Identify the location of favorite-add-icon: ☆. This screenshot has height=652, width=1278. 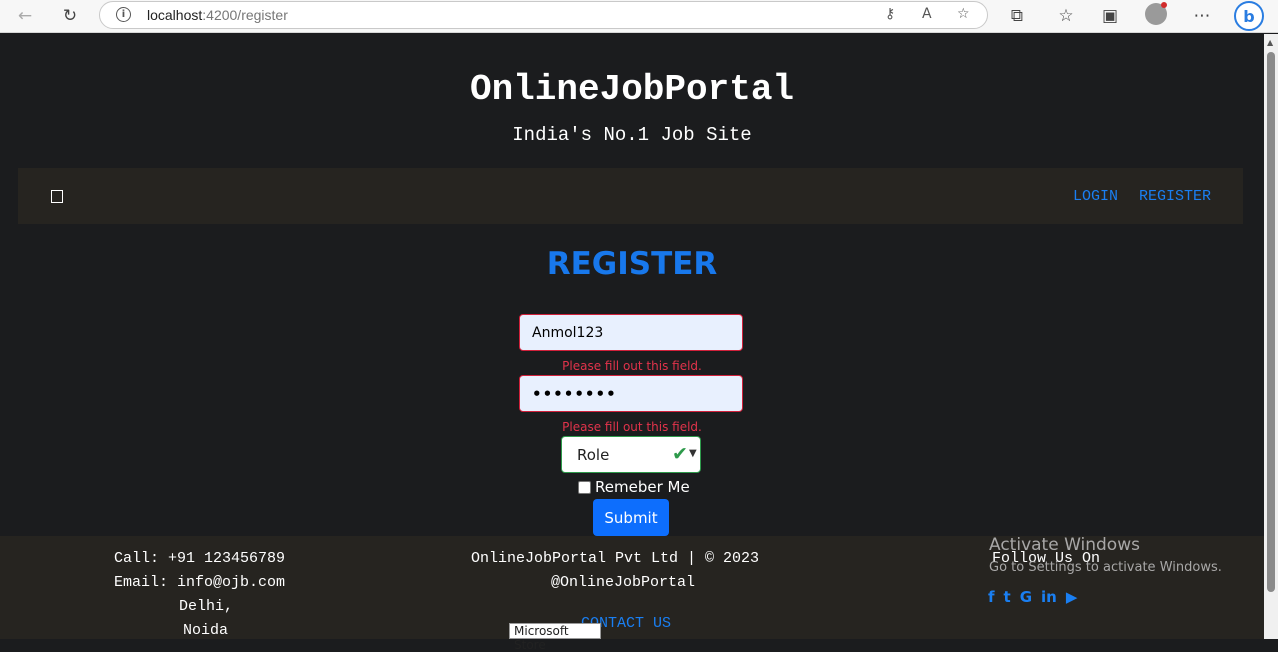
(963, 14).